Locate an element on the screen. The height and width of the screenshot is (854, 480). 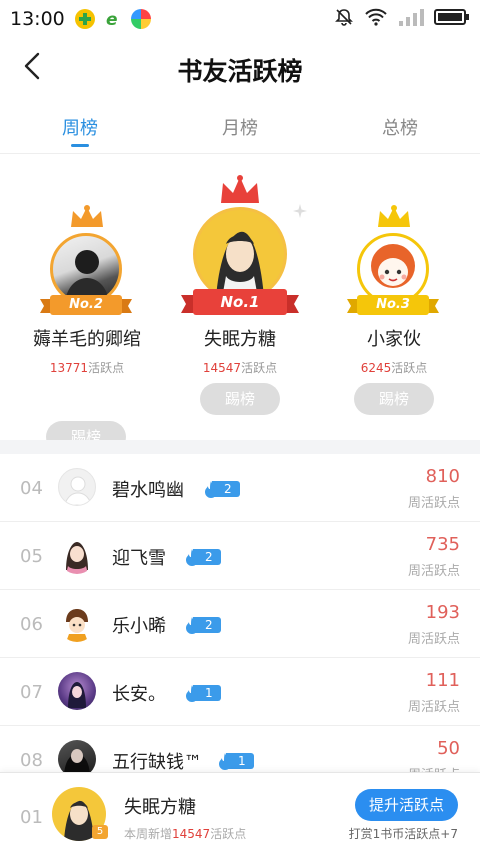
status-bar: 13:00 e is located at coordinates (240, 19).